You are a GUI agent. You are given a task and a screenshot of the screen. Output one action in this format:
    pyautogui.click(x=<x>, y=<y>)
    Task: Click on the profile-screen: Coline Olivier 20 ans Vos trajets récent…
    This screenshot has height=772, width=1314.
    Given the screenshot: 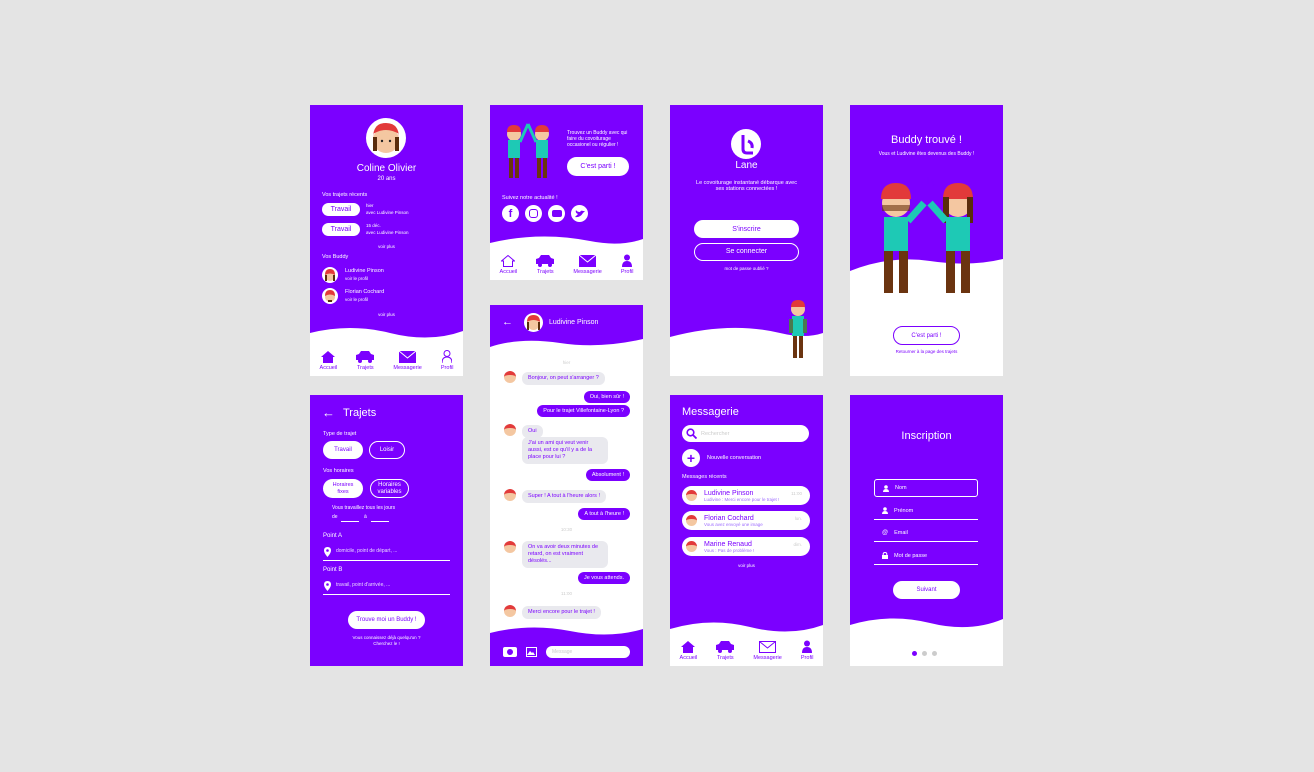 What is the action you would take?
    pyautogui.click(x=386, y=240)
    